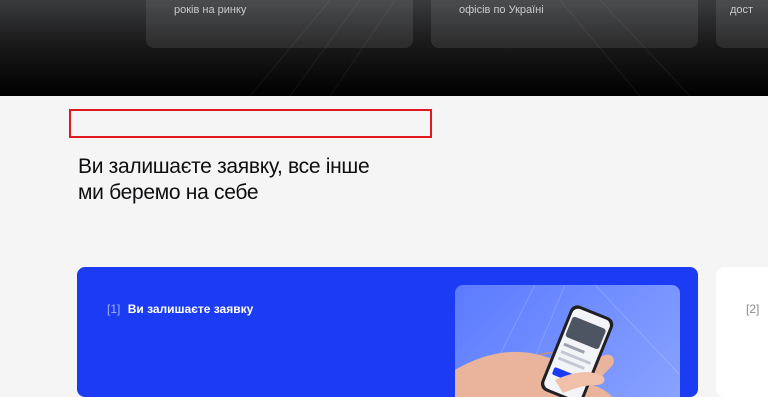 Image resolution: width=768 pixels, height=397 pixels. Describe the element at coordinates (742, 10) in the screenshot. I see `stat-label-delivery: дост` at that location.